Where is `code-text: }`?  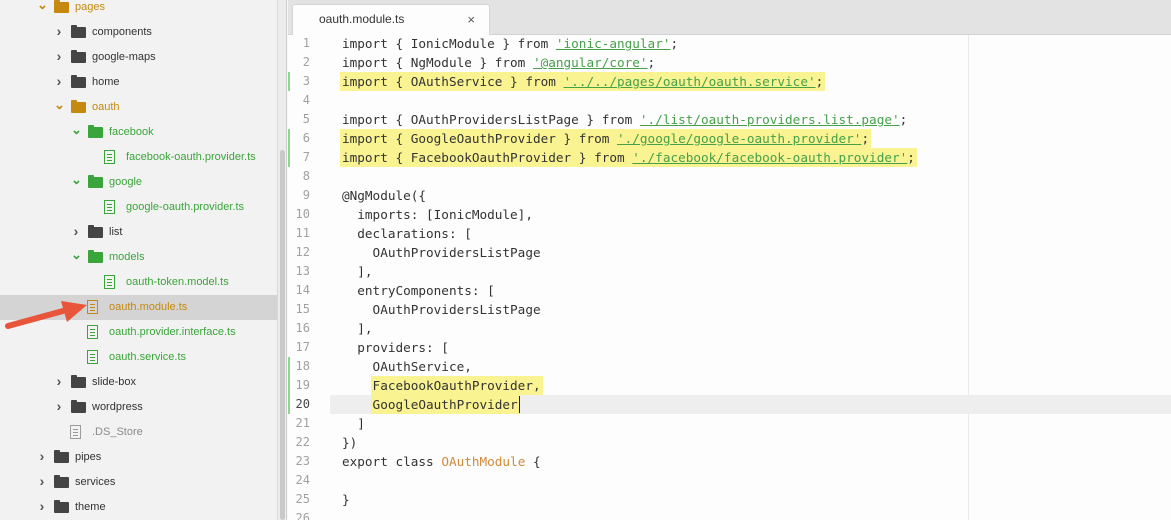
code-text: } is located at coordinates (346, 499).